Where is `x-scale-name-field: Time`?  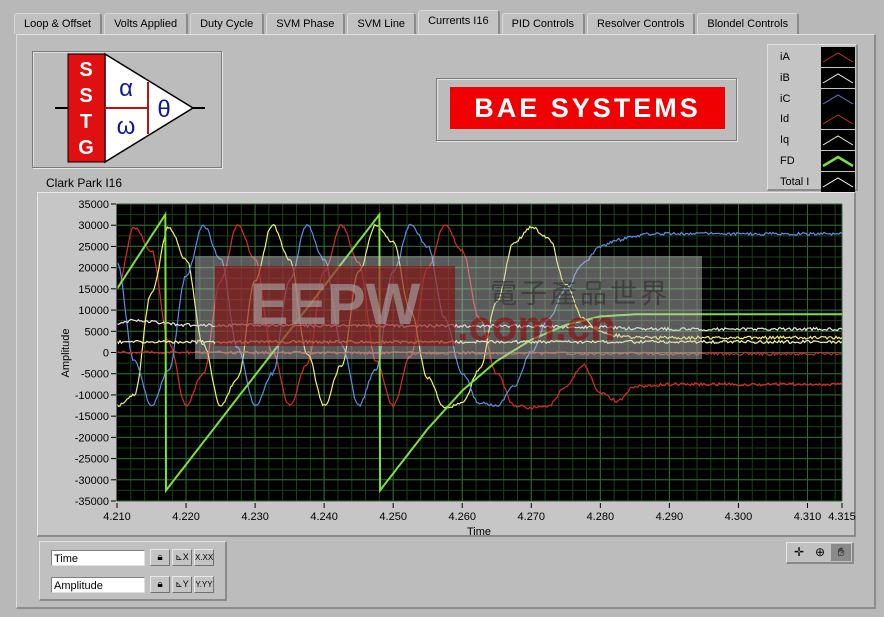 x-scale-name-field: Time is located at coordinates (98, 558).